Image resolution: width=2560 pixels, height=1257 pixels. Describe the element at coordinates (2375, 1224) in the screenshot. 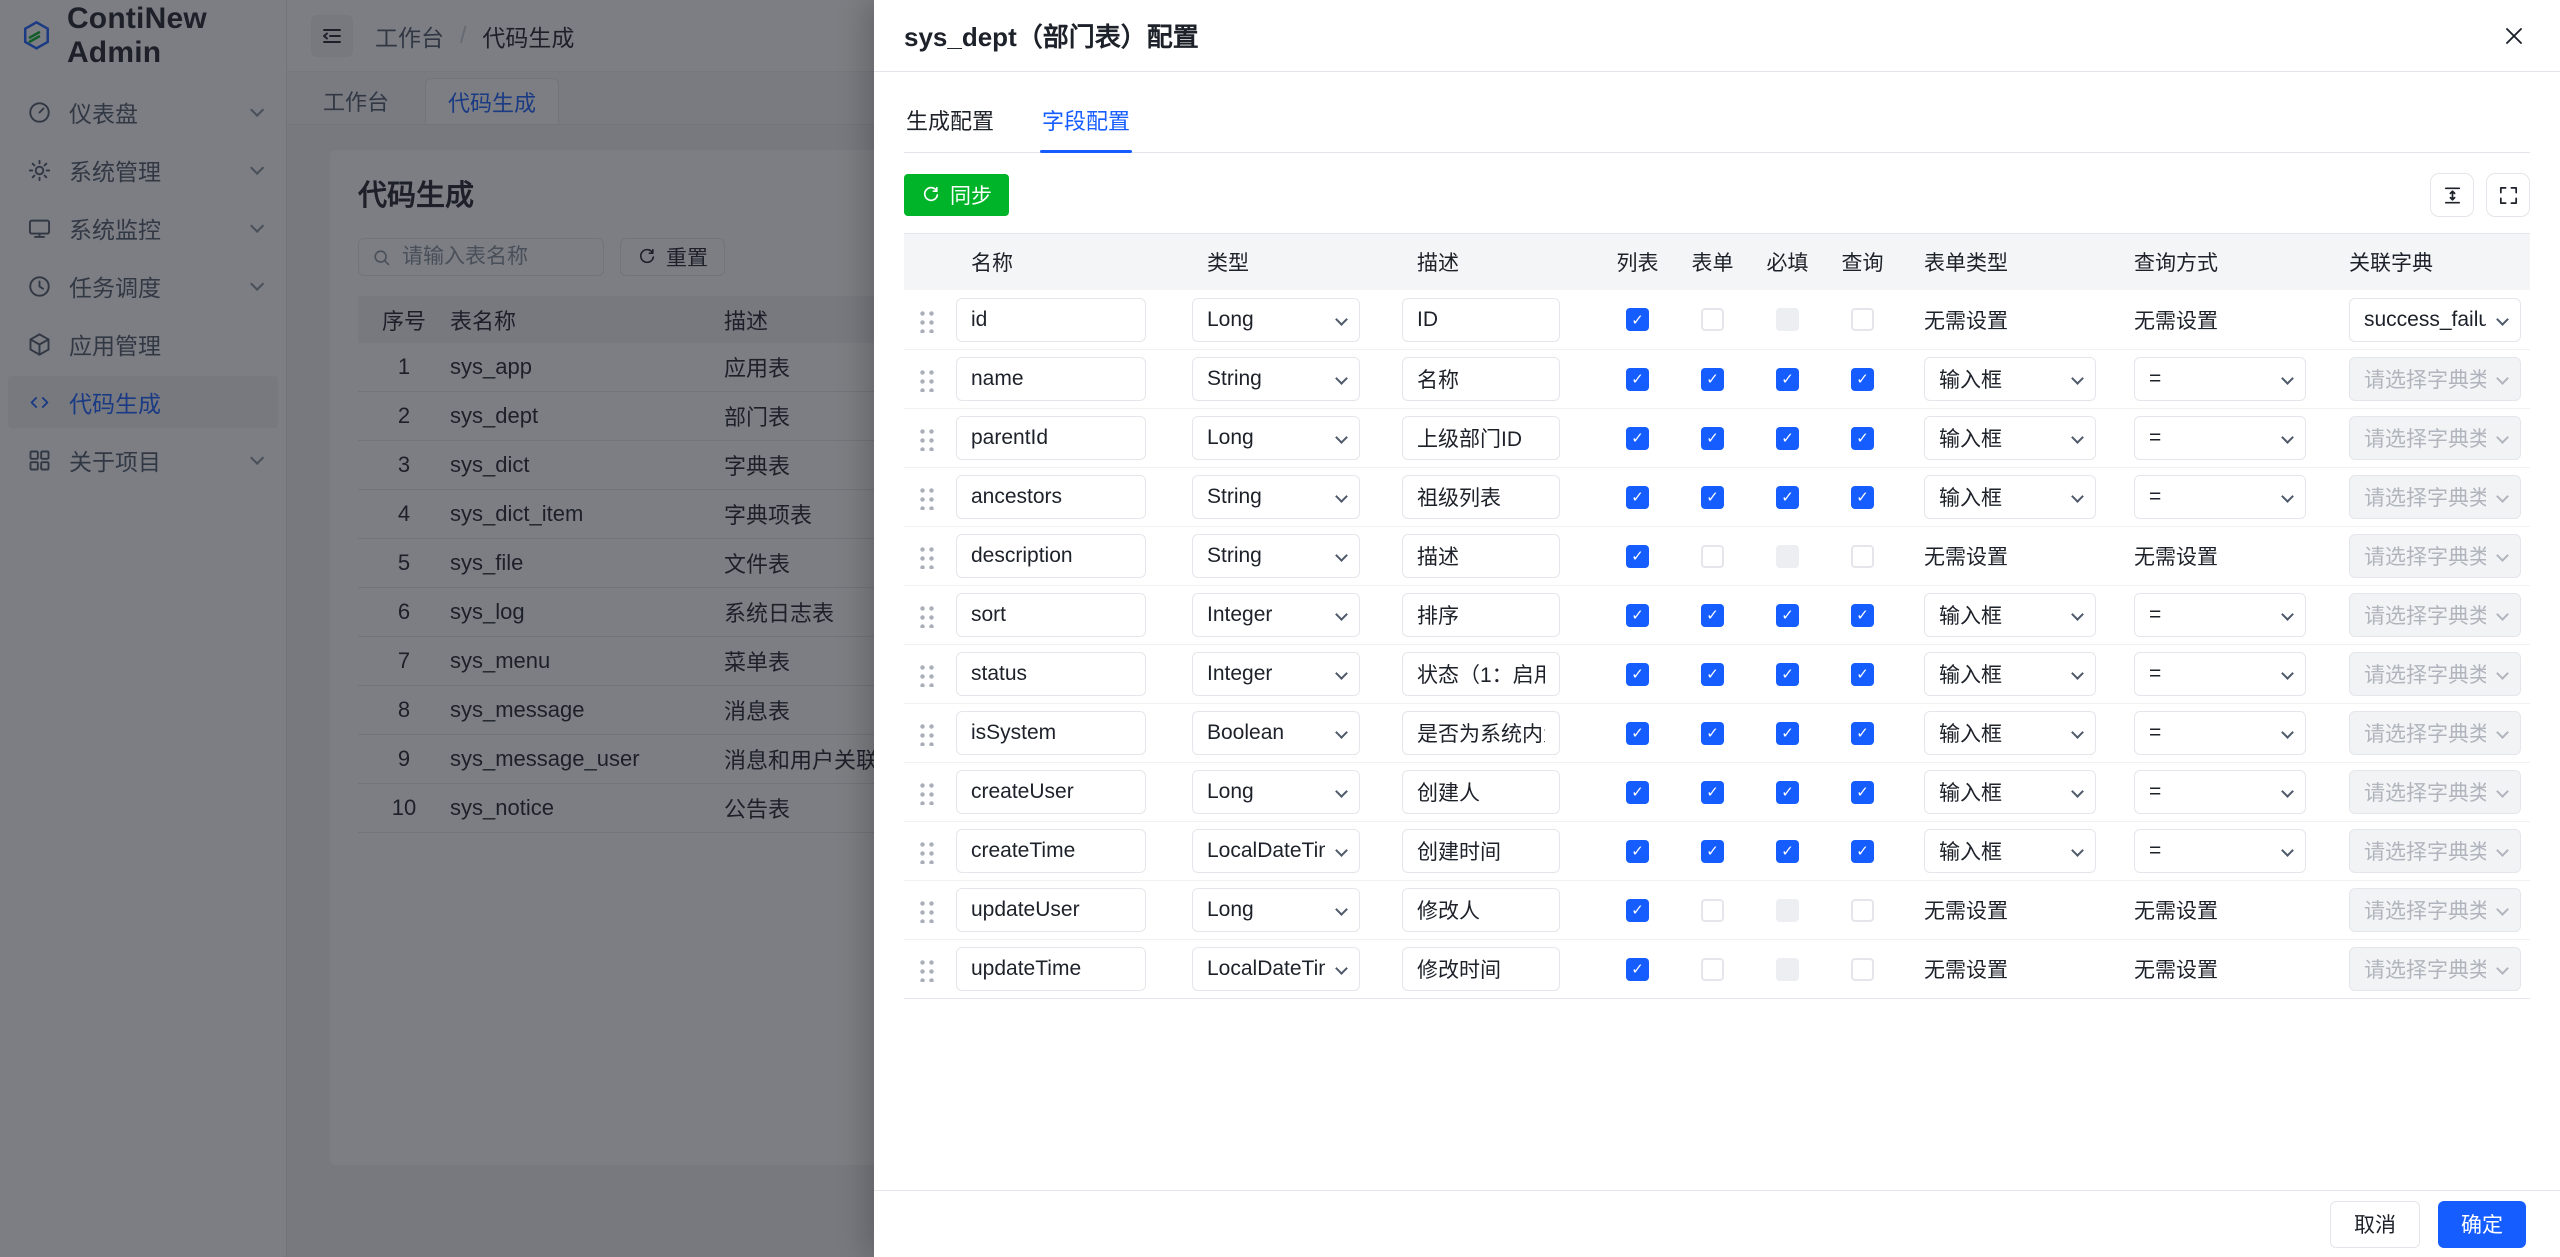

I see `cancel-button: 取消` at that location.